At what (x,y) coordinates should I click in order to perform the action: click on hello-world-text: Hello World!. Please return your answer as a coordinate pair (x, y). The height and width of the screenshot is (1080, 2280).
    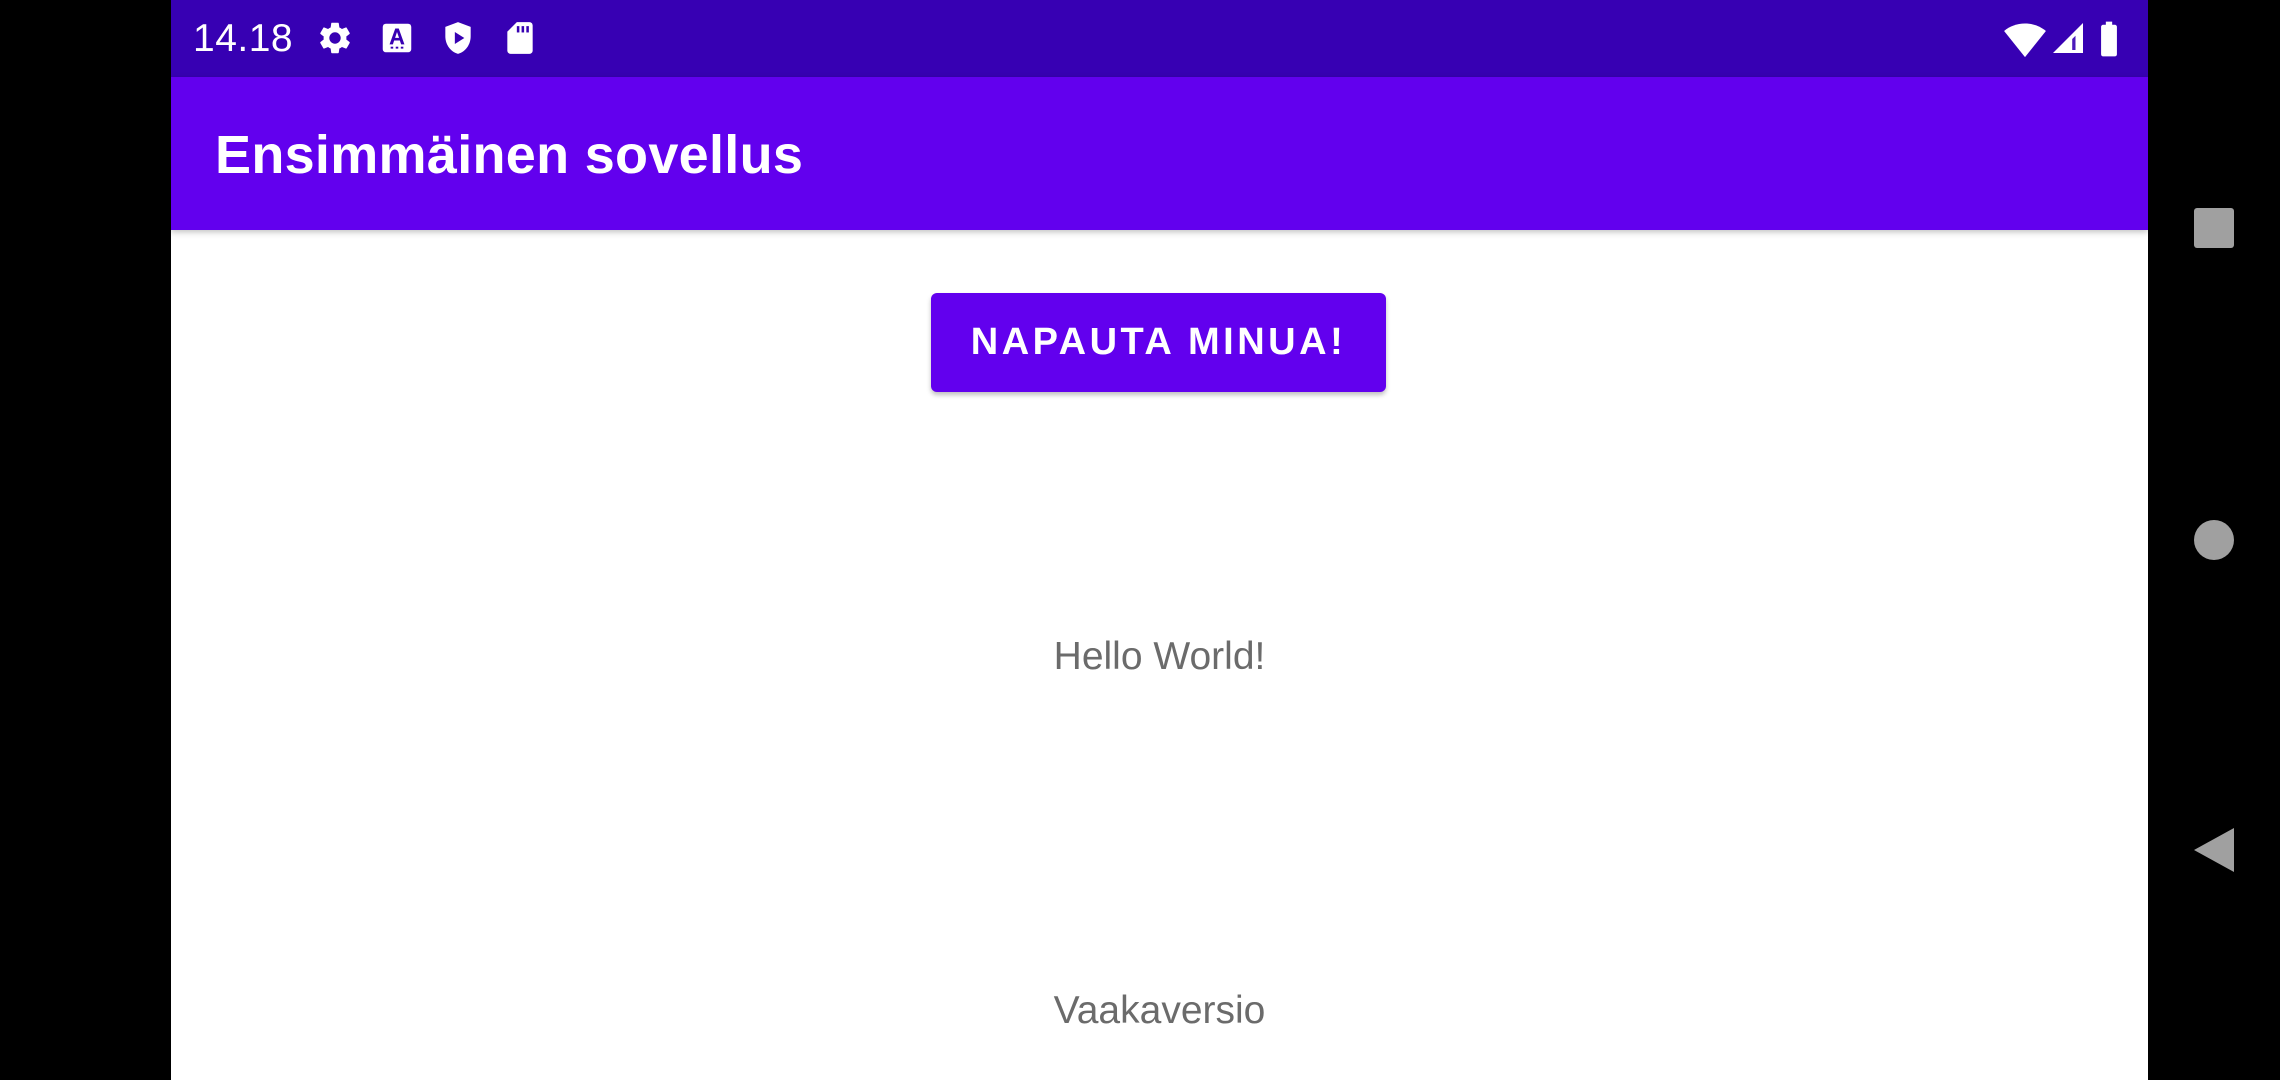
    Looking at the image, I should click on (1159, 656).